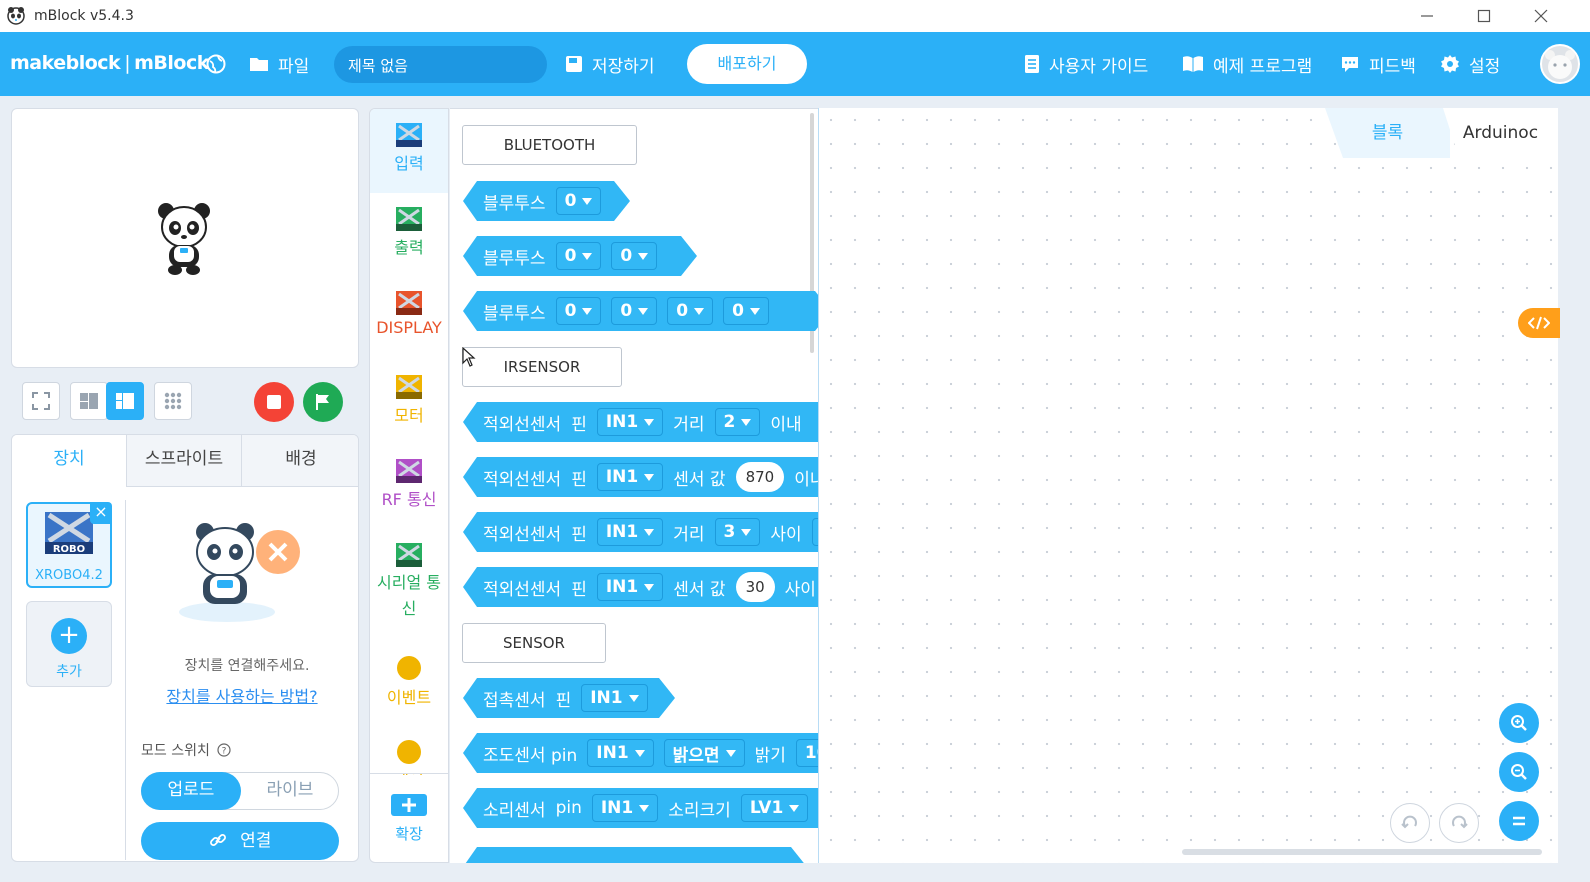 This screenshot has width=1590, height=882. I want to click on block-ir-distance: 적외선센서 핀 IN1 거리 2 이내, so click(640, 422).